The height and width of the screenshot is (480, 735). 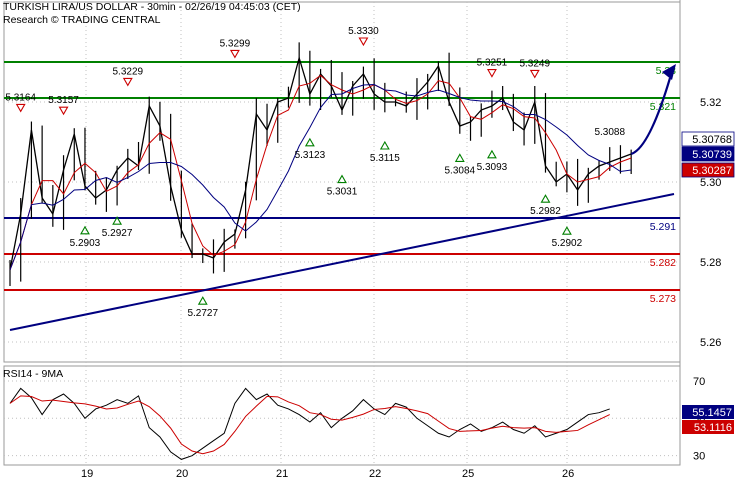 What do you see at coordinates (63, 100) in the screenshot?
I see `peak-label-5.3157: 5.3157` at bounding box center [63, 100].